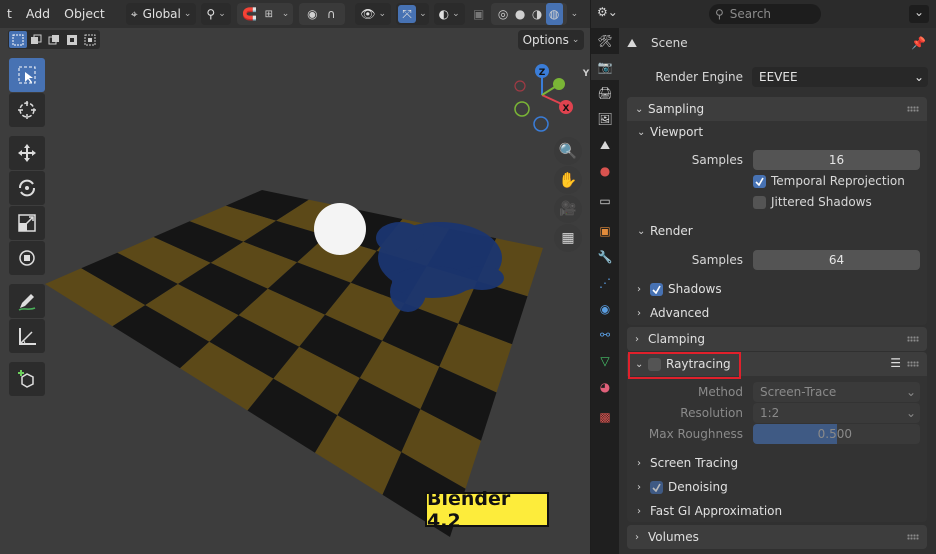 This screenshot has width=936, height=554. I want to click on select-intersect-icon, so click(90, 39).